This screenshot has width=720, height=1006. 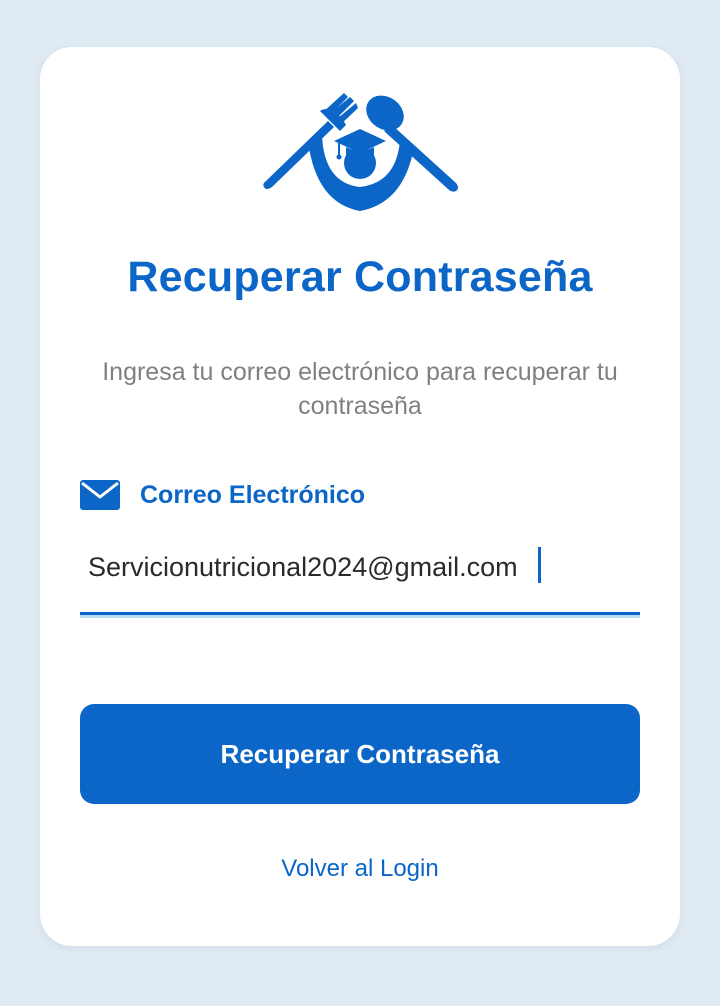 What do you see at coordinates (360, 567) in the screenshot?
I see `email-input` at bounding box center [360, 567].